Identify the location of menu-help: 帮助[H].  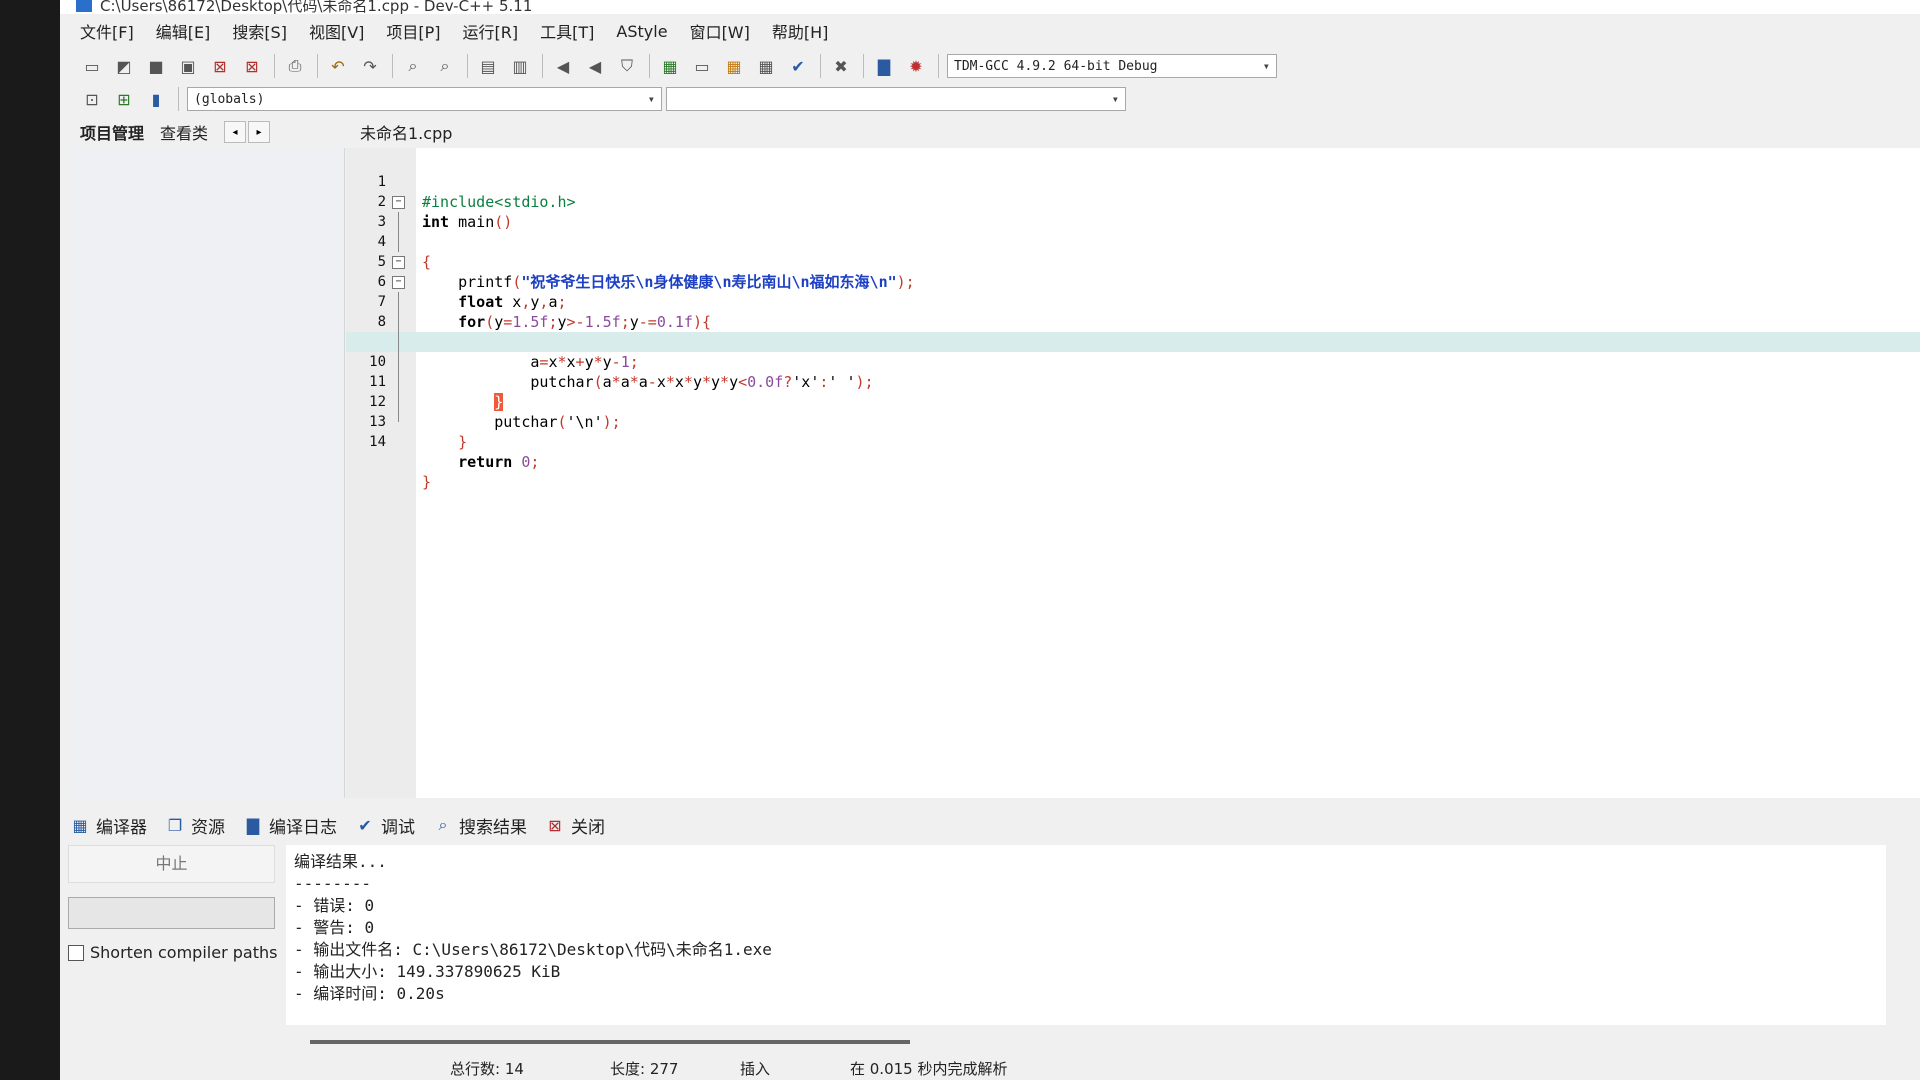
(800, 31).